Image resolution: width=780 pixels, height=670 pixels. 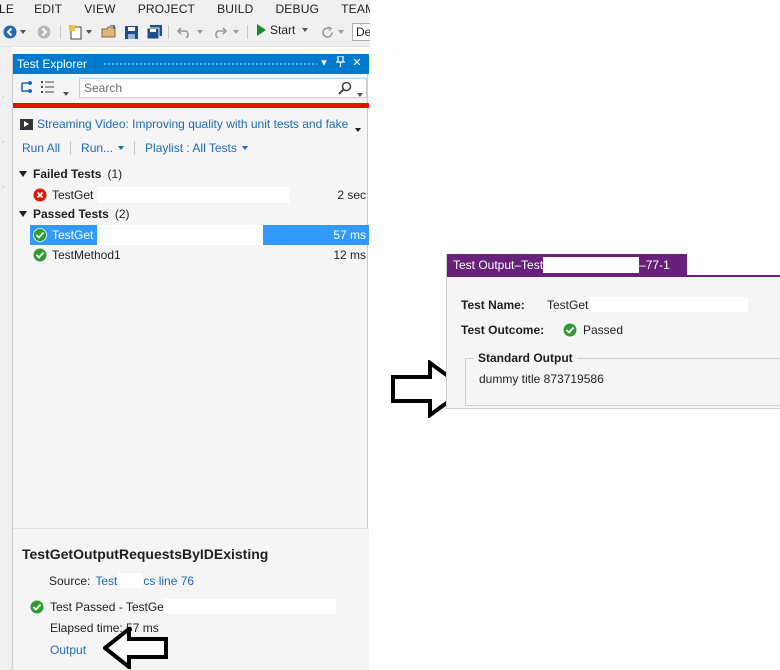 What do you see at coordinates (3, 96) in the screenshot?
I see `gutter-tab-1: ∙` at bounding box center [3, 96].